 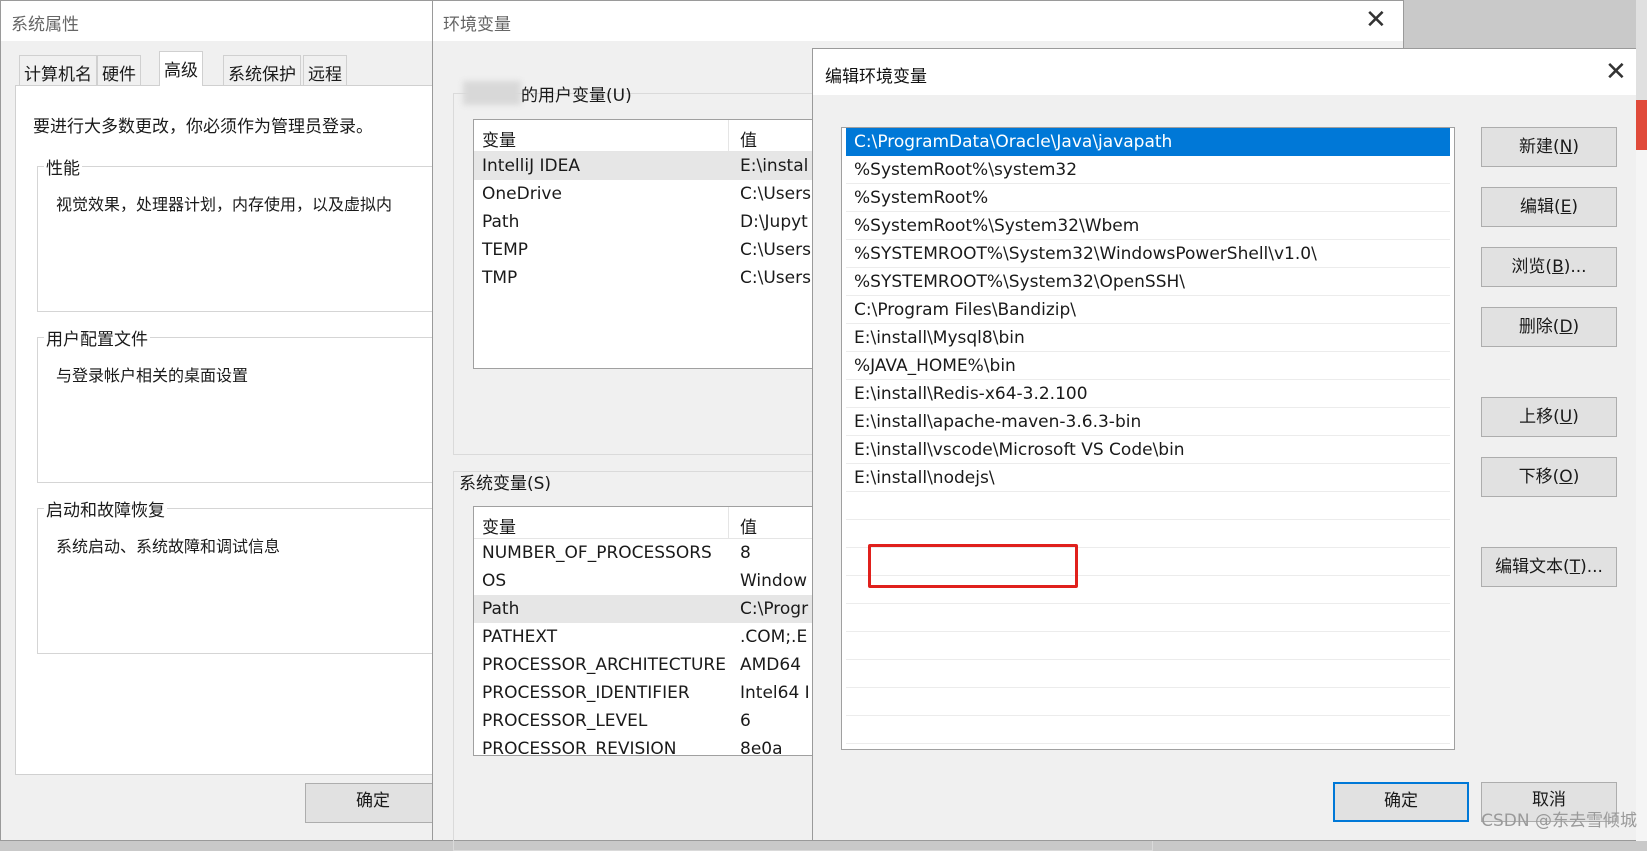 I want to click on variable-value: 6, so click(x=745, y=721).